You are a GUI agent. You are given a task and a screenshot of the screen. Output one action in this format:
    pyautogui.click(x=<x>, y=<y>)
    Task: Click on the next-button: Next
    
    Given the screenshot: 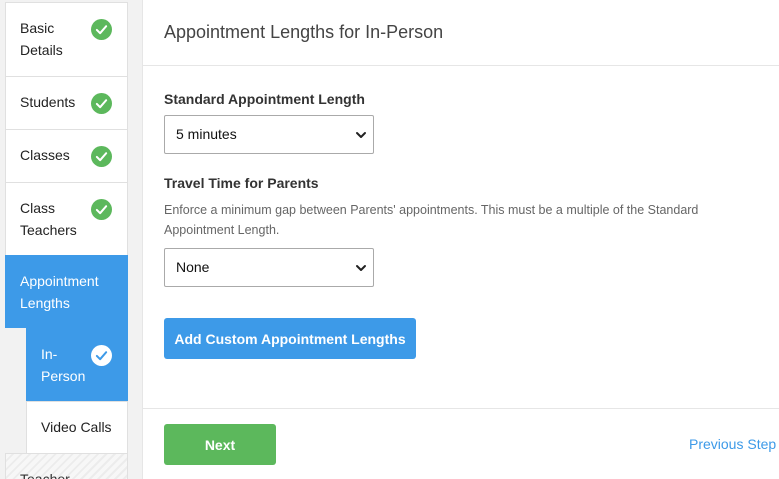 What is the action you would take?
    pyautogui.click(x=220, y=444)
    